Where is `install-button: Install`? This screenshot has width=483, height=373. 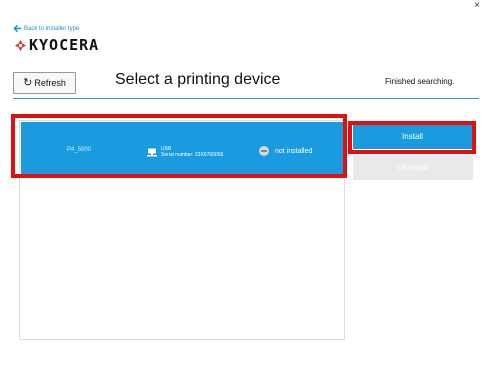 install-button: Install is located at coordinates (412, 136).